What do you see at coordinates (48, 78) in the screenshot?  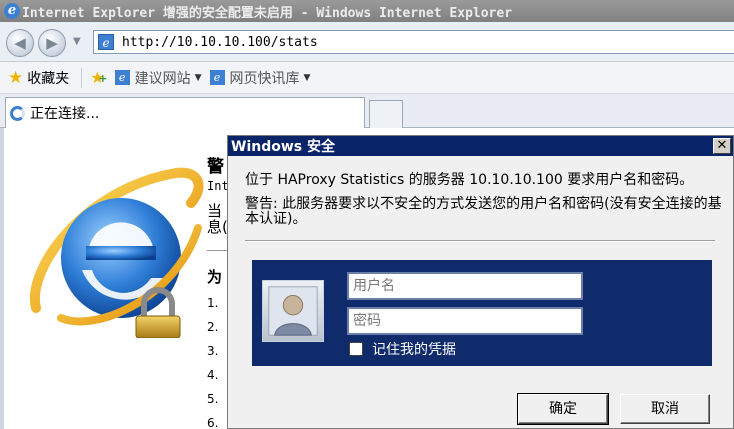 I see `favorites-label: 收藏夹` at bounding box center [48, 78].